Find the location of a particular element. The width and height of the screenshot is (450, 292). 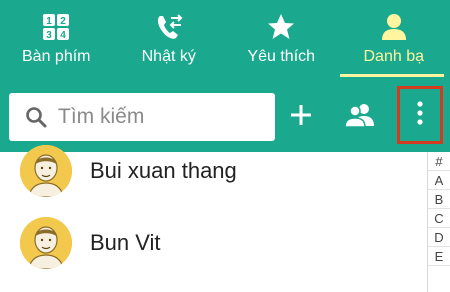

index-item: E is located at coordinates (439, 256).